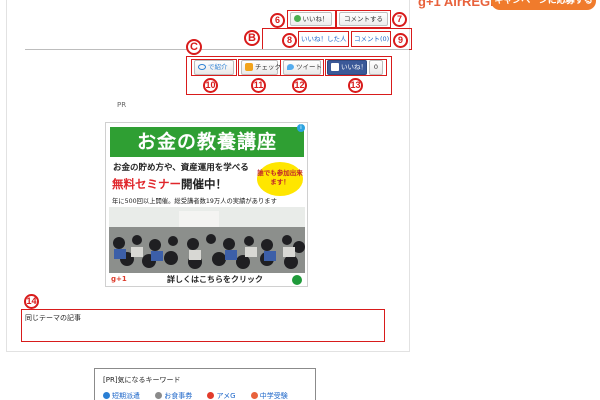 Image resolution: width=600 pixels, height=400 pixels. I want to click on comment-count-link: コメント(0), so click(371, 39).